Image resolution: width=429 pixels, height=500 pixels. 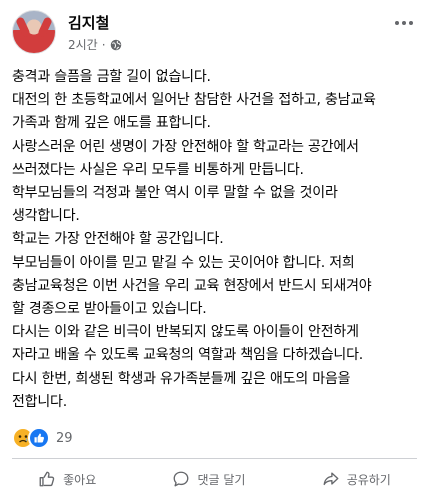 I want to click on like-reaction-icon, so click(x=39, y=438).